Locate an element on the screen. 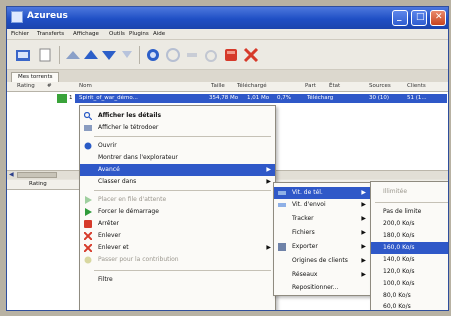 The height and width of the screenshot is (316, 451). menu-plugins: Plugins is located at coordinates (139, 34).